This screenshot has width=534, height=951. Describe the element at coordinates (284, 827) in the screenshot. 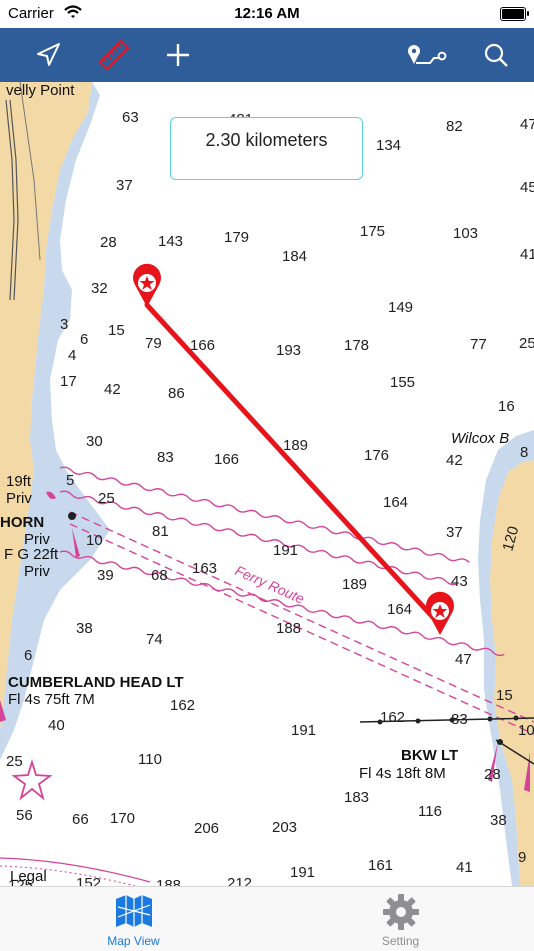

I see `sounding: 203` at that location.